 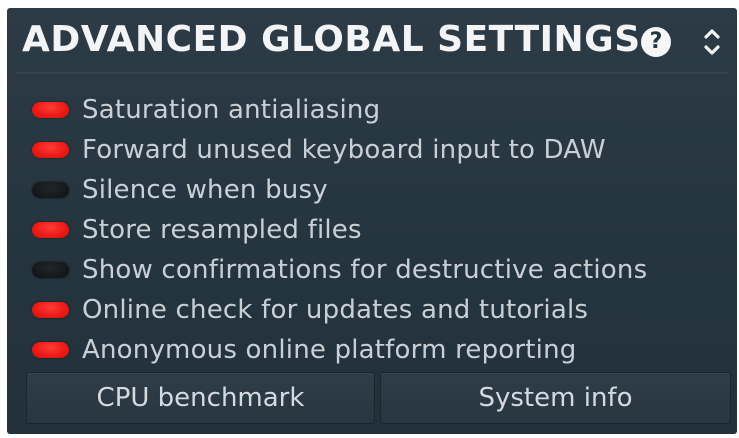 What do you see at coordinates (656, 42) in the screenshot?
I see `question-circle-icon: ?` at bounding box center [656, 42].